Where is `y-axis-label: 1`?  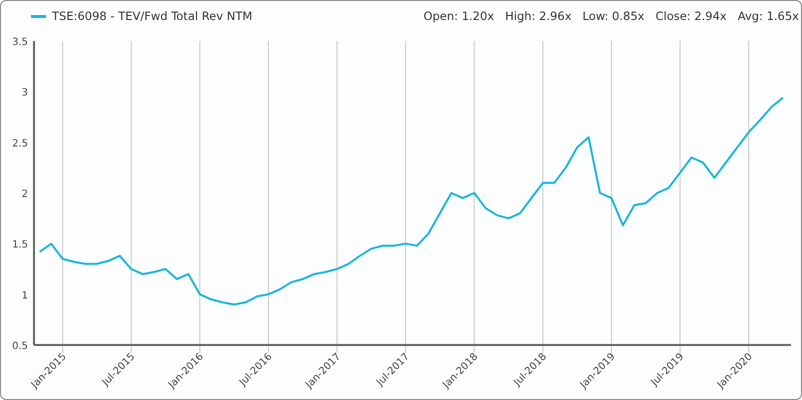 y-axis-label: 1 is located at coordinates (25, 296).